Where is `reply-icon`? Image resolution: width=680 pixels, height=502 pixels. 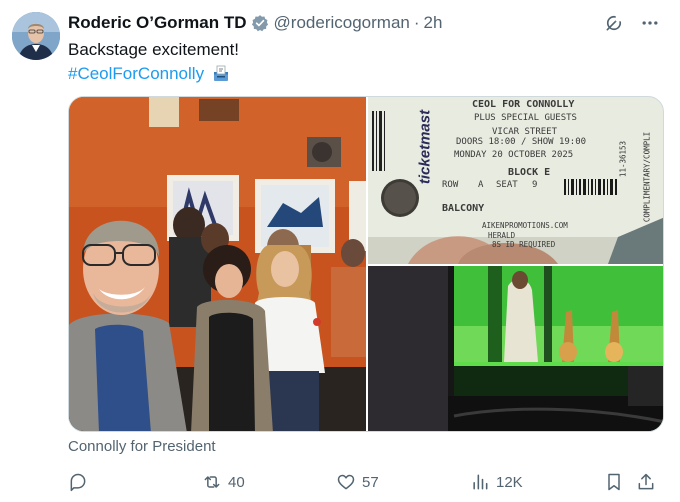 reply-icon is located at coordinates (78, 482).